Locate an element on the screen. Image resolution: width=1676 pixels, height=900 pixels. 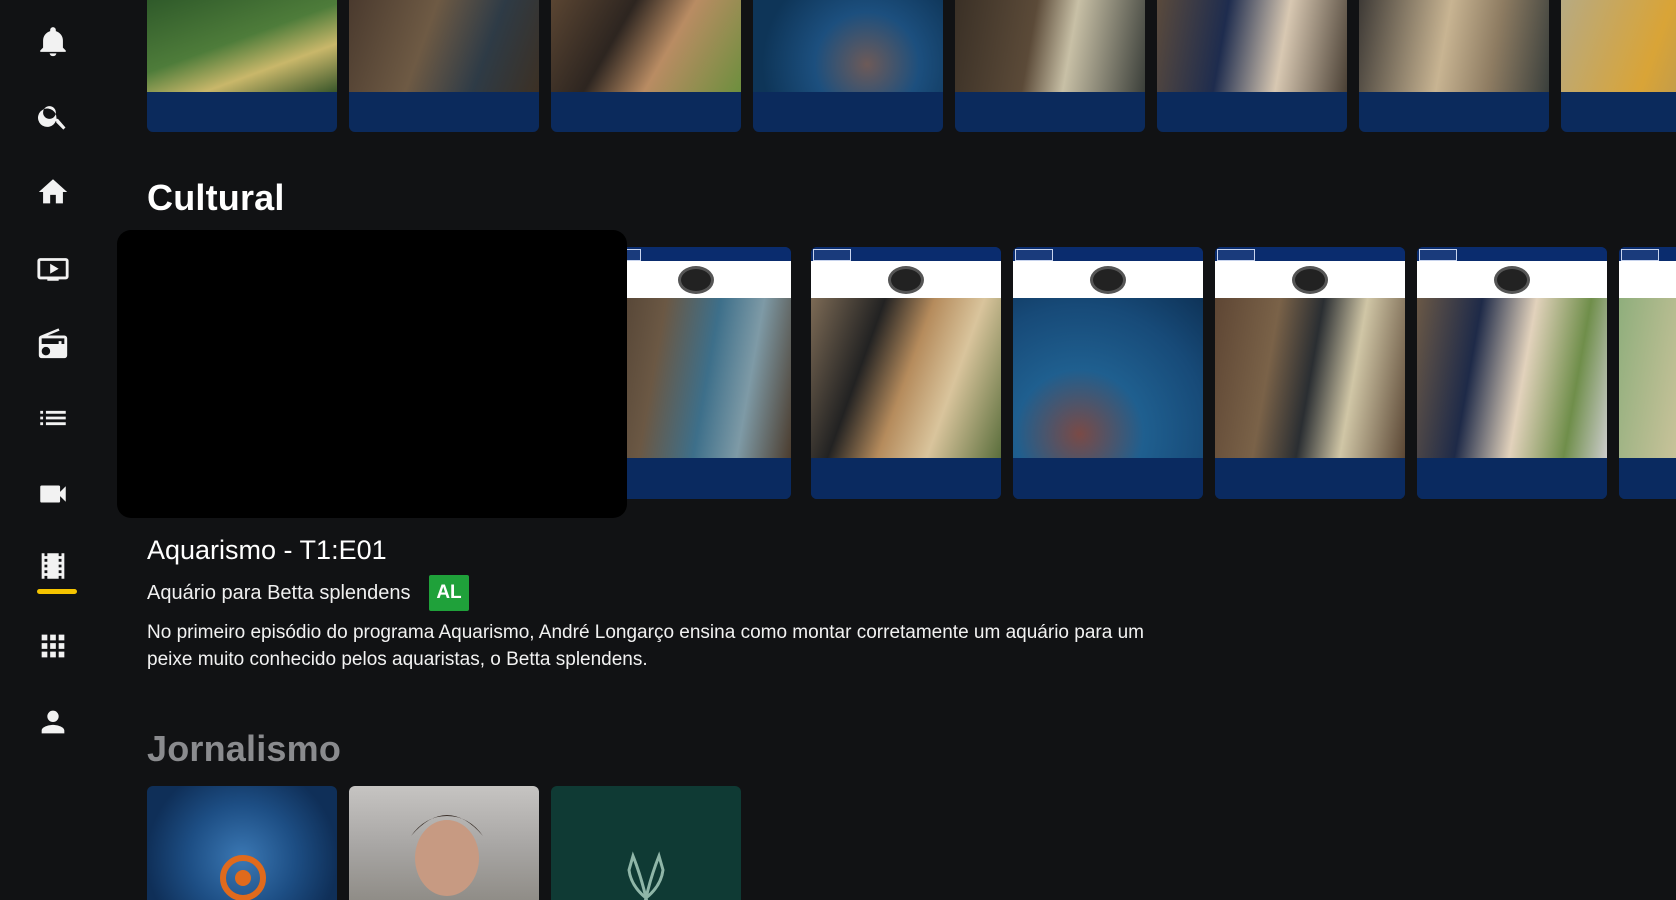
featured-title: Aquarismo - T1:E01 is located at coordinates (267, 550).